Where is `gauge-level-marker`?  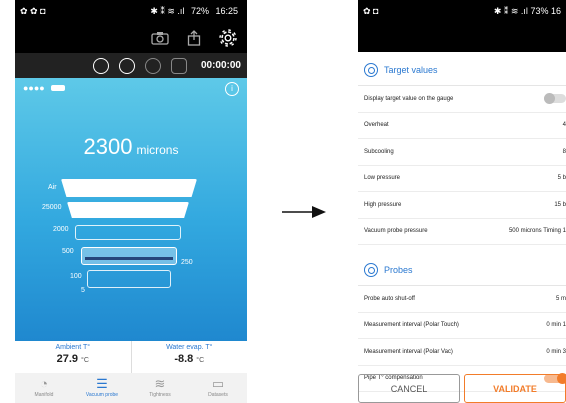 gauge-level-marker is located at coordinates (129, 258).